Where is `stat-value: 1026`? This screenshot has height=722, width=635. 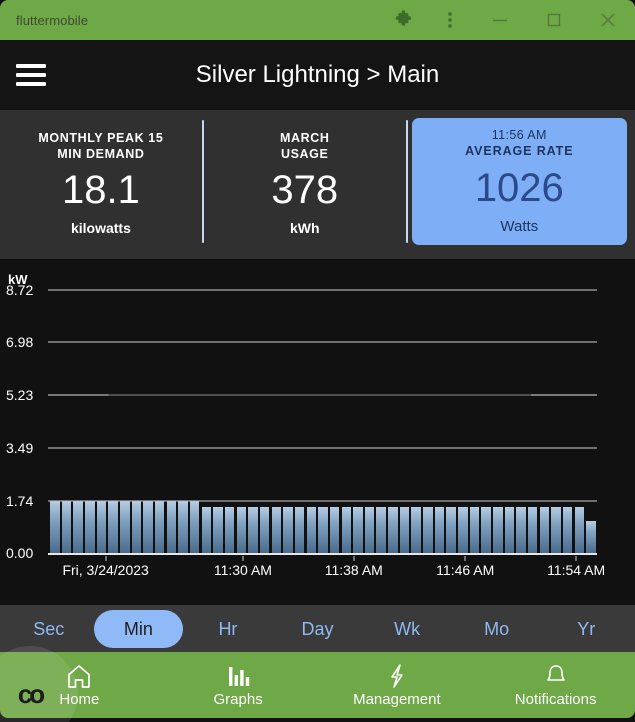 stat-value: 1026 is located at coordinates (519, 187).